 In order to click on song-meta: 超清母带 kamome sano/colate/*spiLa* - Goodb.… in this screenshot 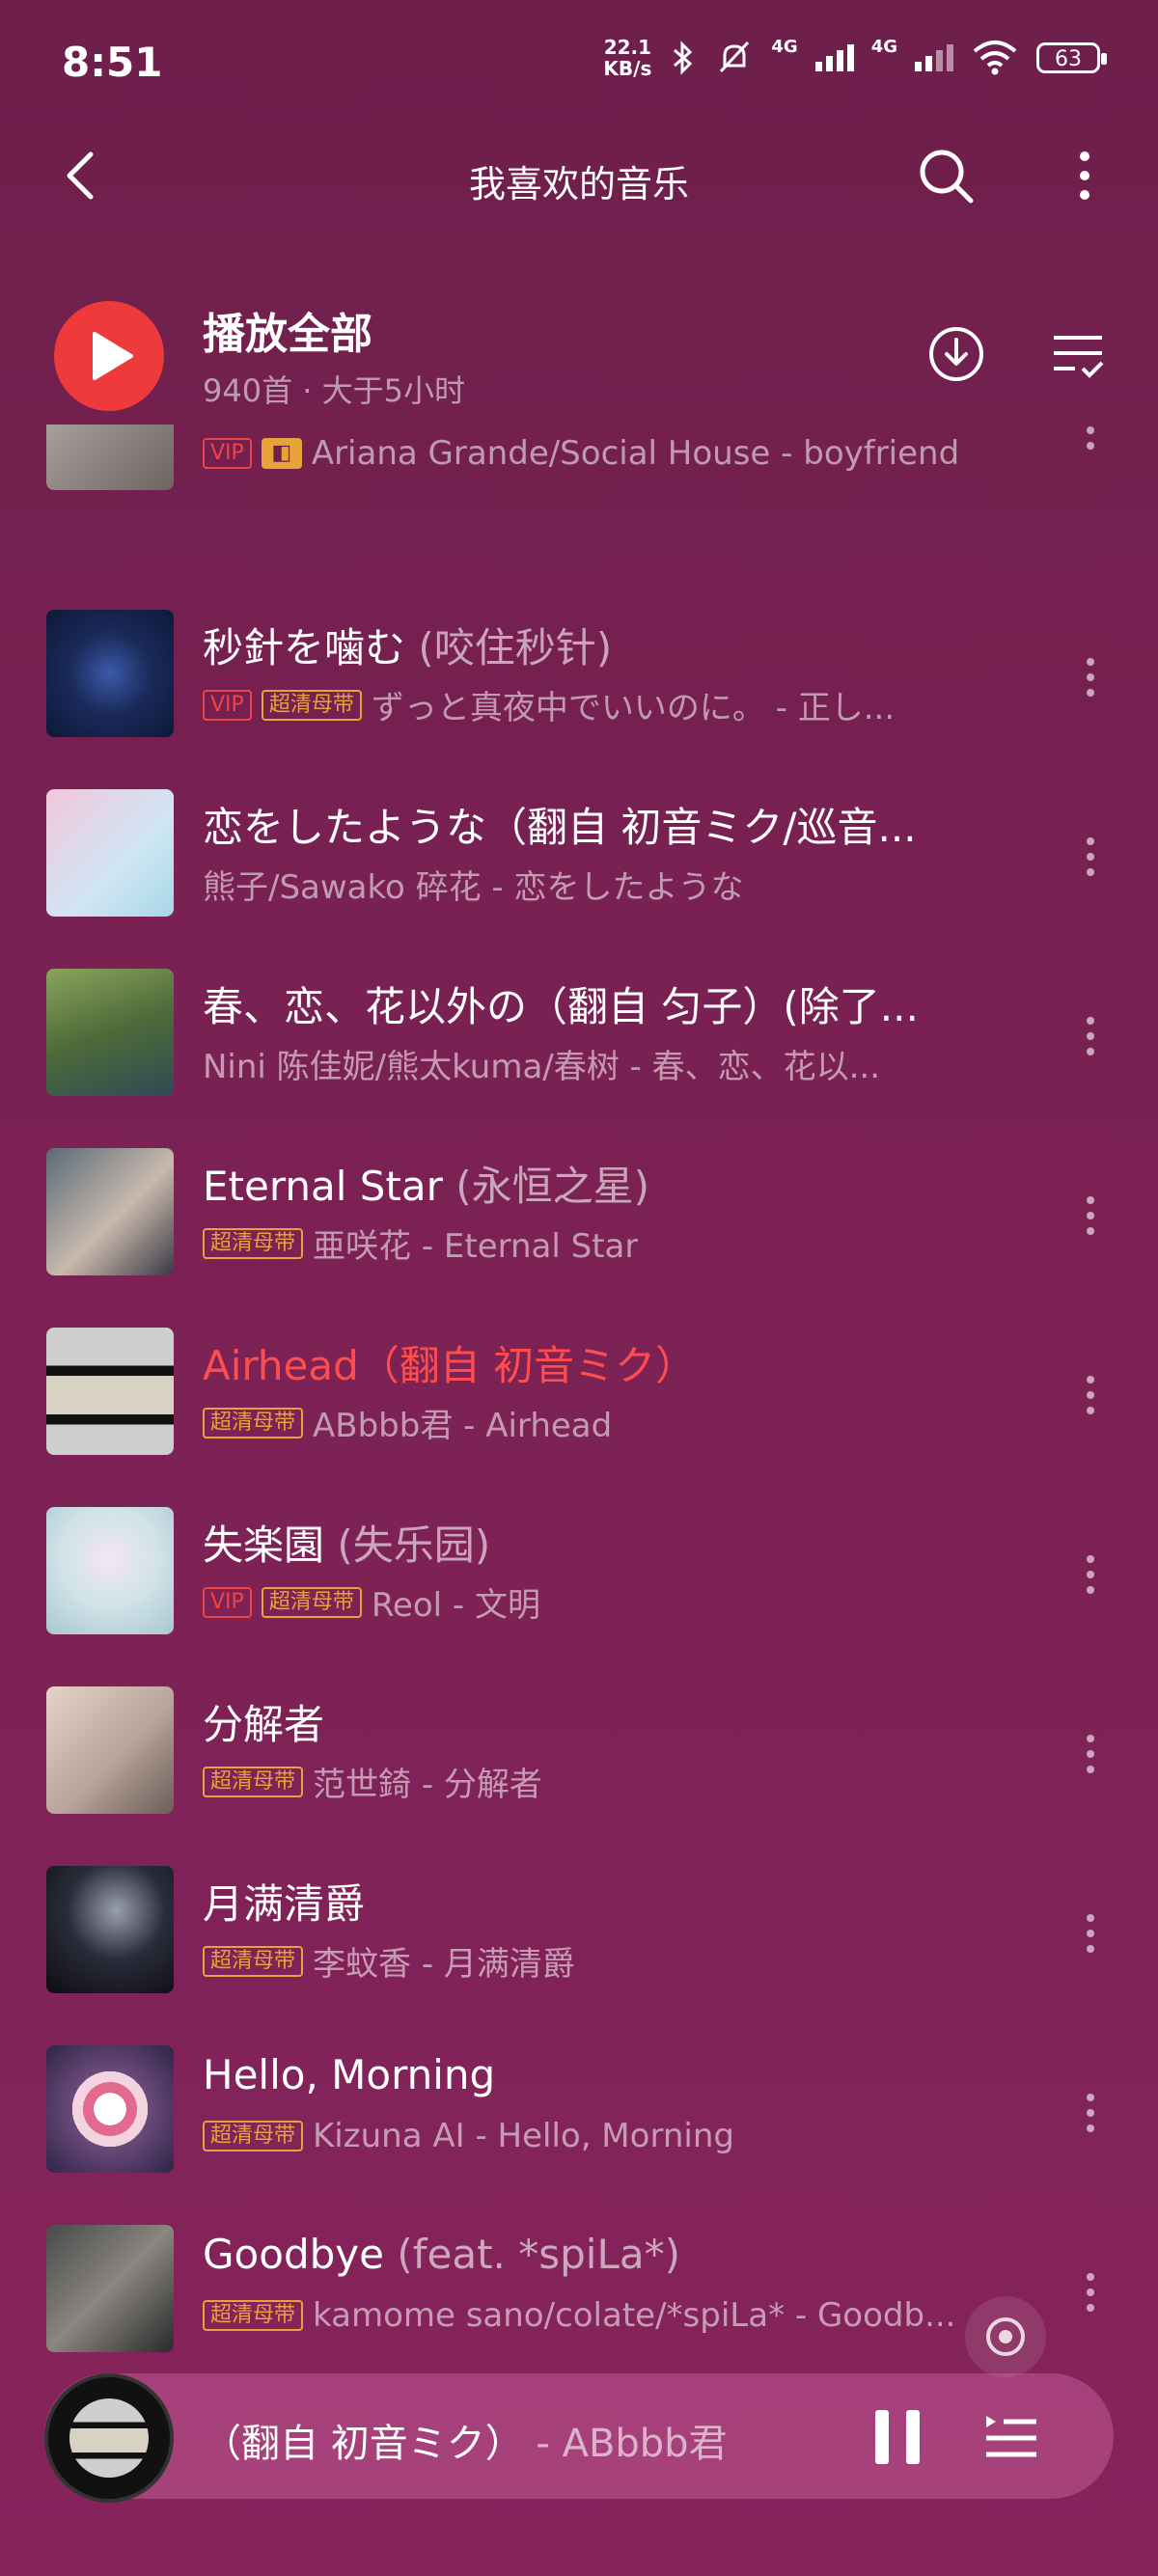, I will do `click(584, 2315)`.